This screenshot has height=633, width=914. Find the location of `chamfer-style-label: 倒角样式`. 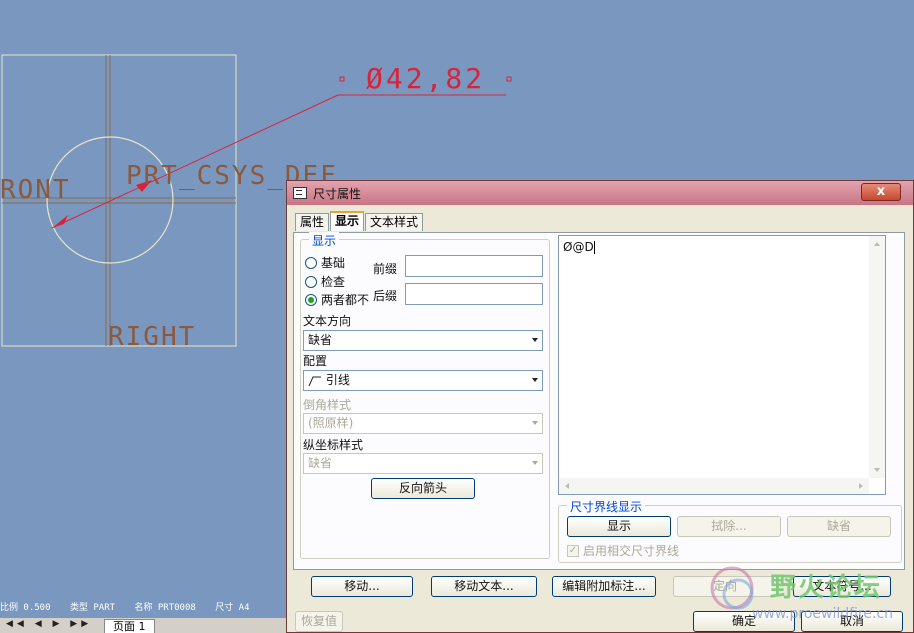

chamfer-style-label: 倒角样式 is located at coordinates (327, 405).